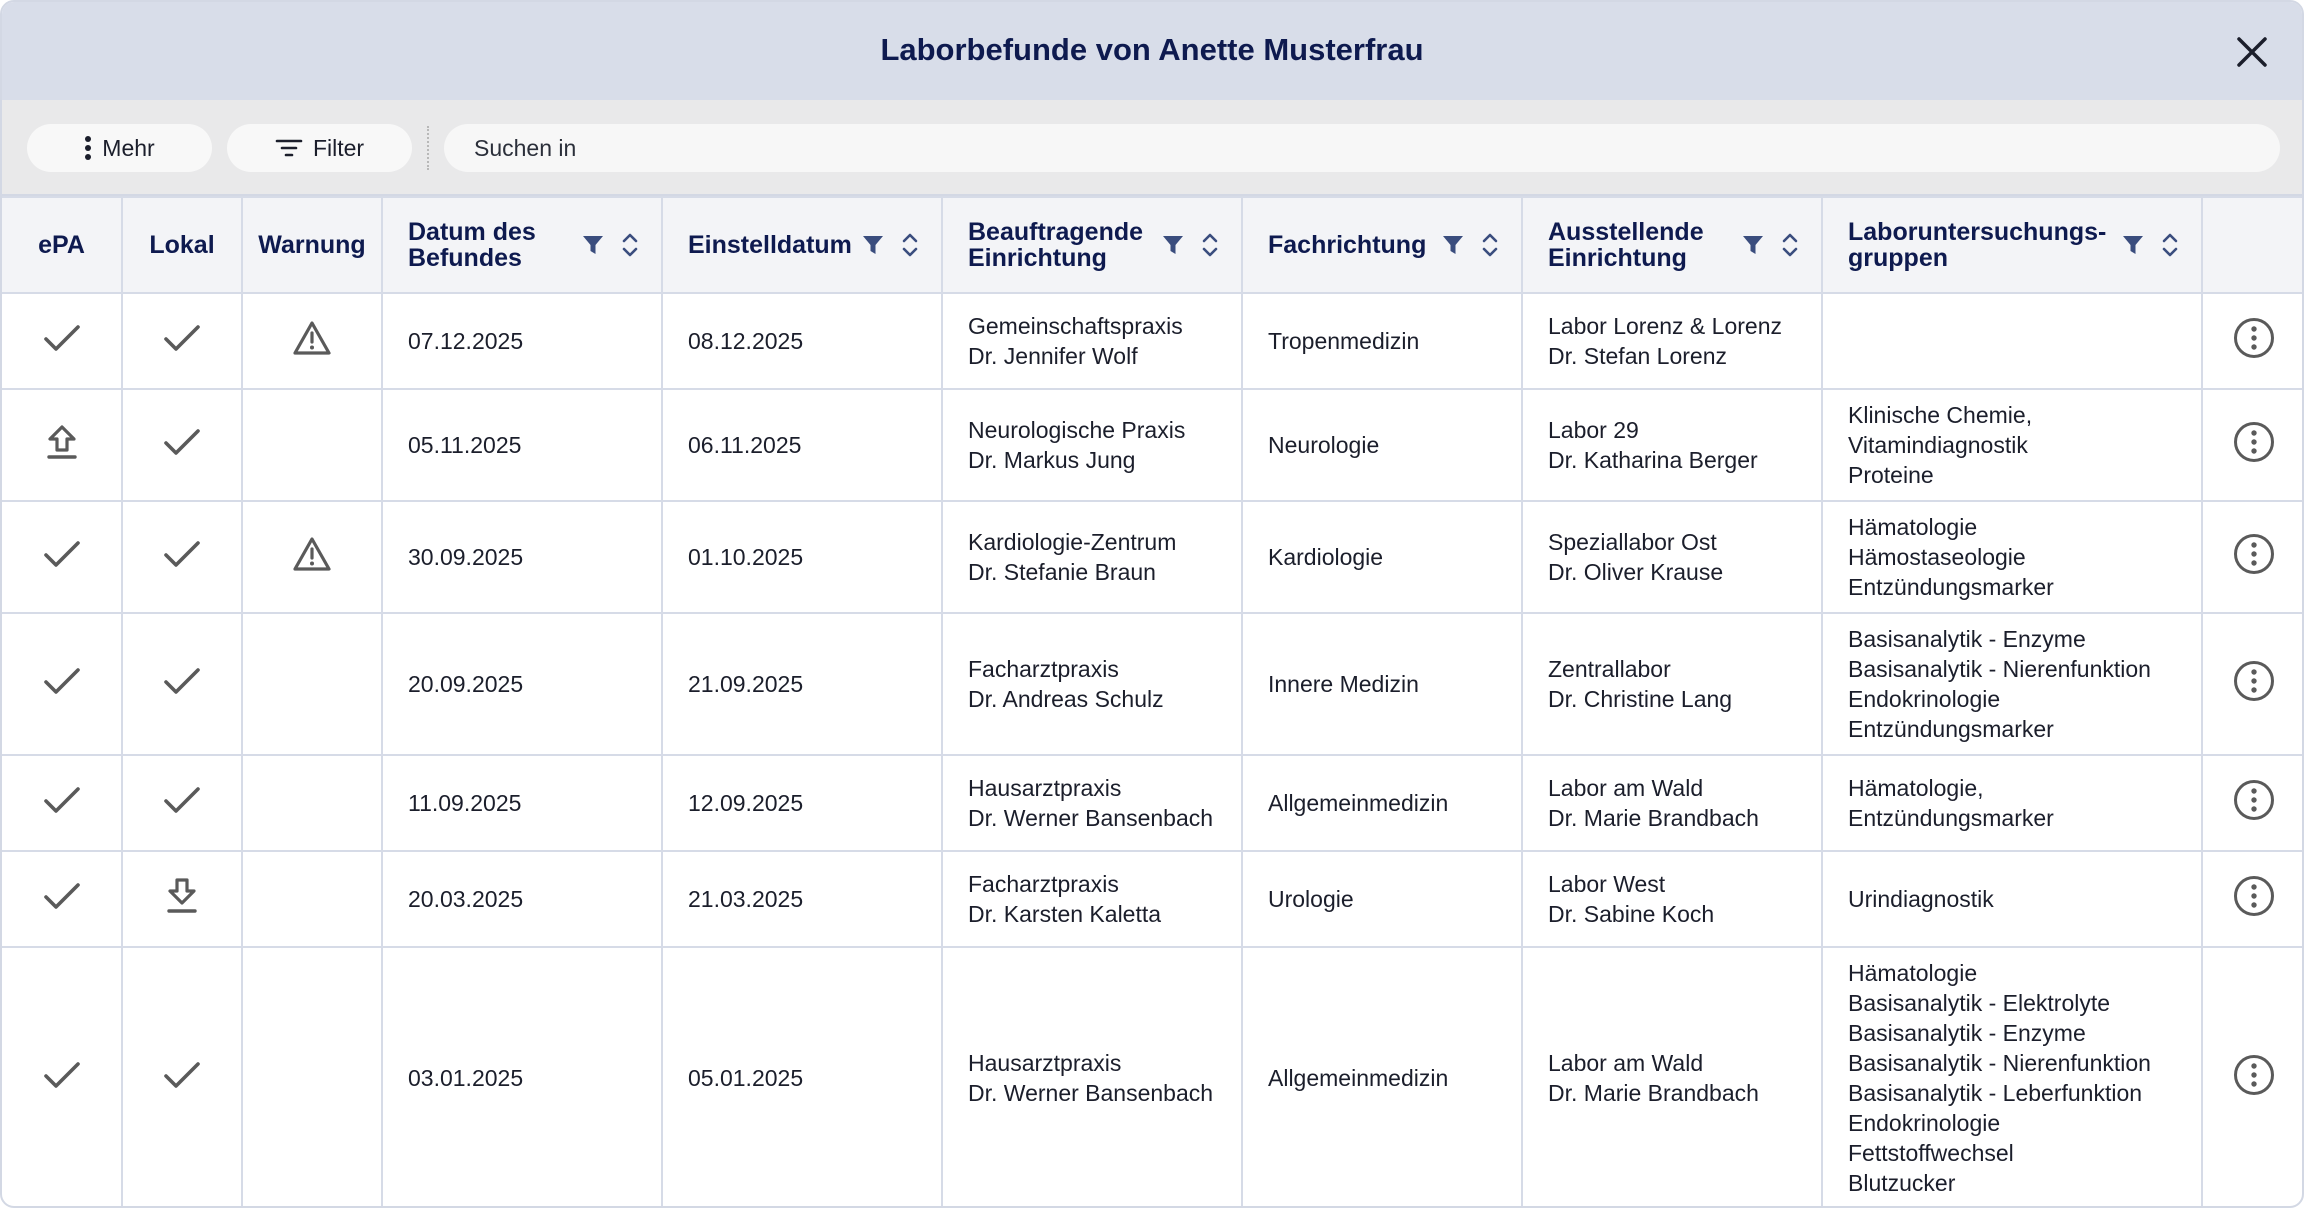 This screenshot has height=1208, width=2304. I want to click on column-header-datum: Datum des Befundes, so click(522, 245).